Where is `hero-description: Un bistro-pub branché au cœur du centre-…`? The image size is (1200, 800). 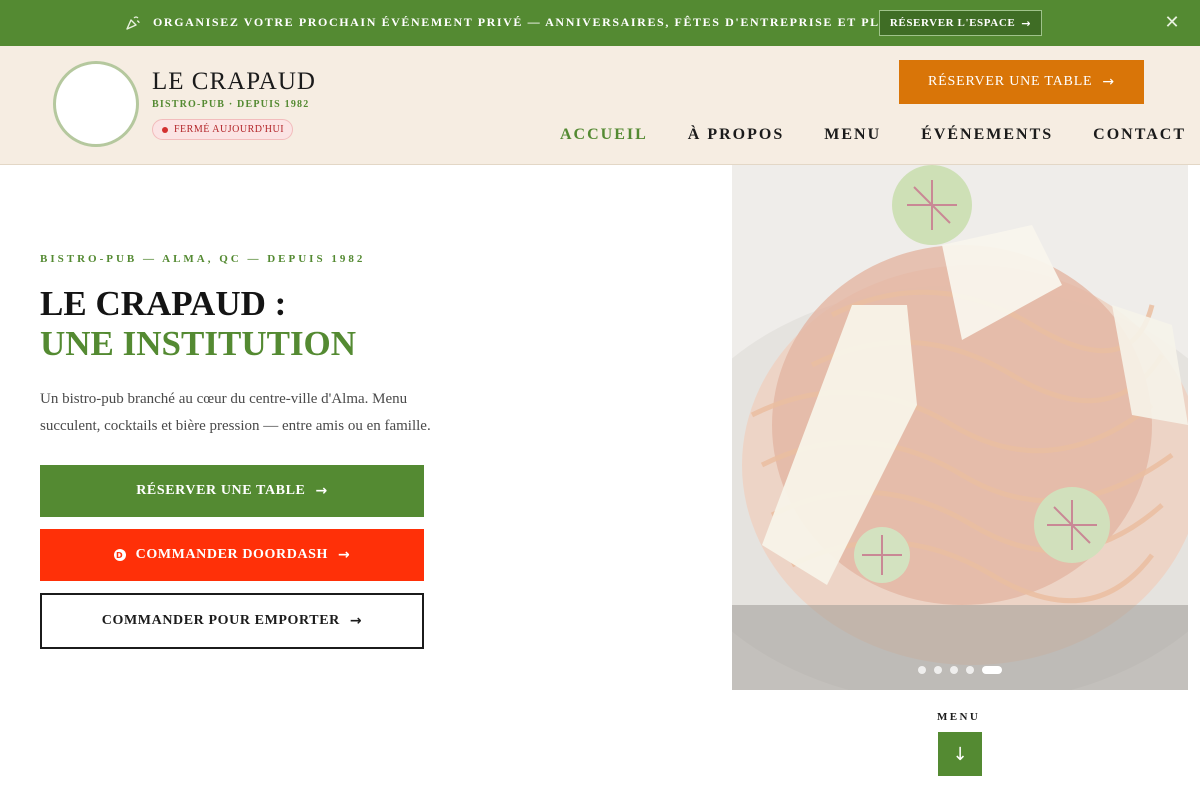 hero-description: Un bistro-pub branché au cœur du centre-… is located at coordinates (235, 412).